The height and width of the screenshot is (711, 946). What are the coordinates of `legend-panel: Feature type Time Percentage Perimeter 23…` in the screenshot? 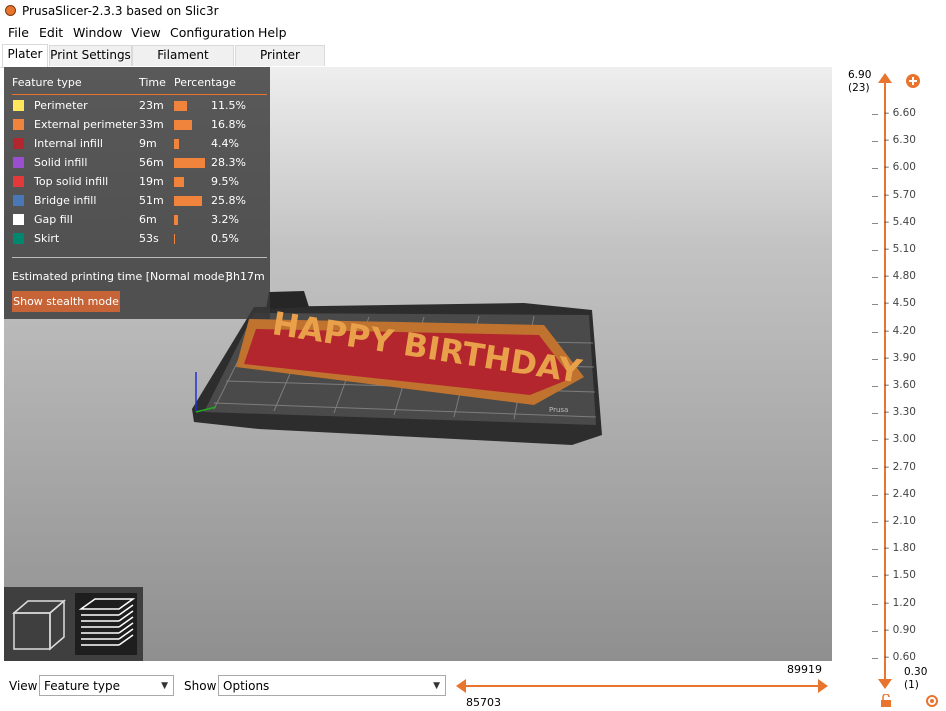 It's located at (137, 193).